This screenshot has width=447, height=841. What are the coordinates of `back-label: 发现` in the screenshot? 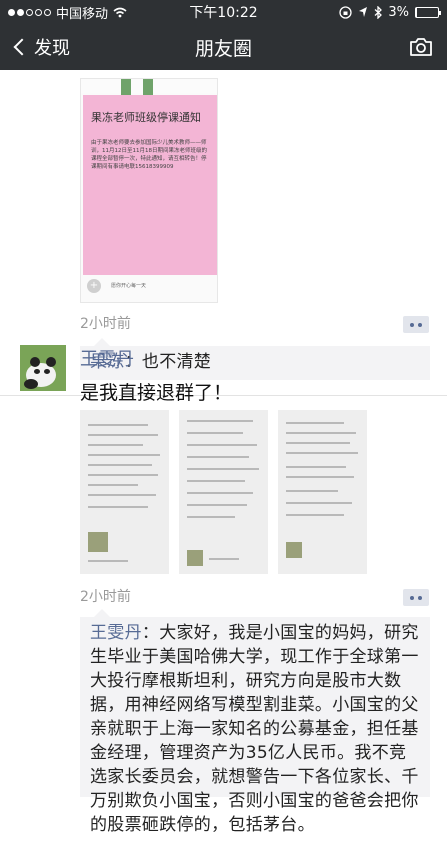 It's located at (52, 48).